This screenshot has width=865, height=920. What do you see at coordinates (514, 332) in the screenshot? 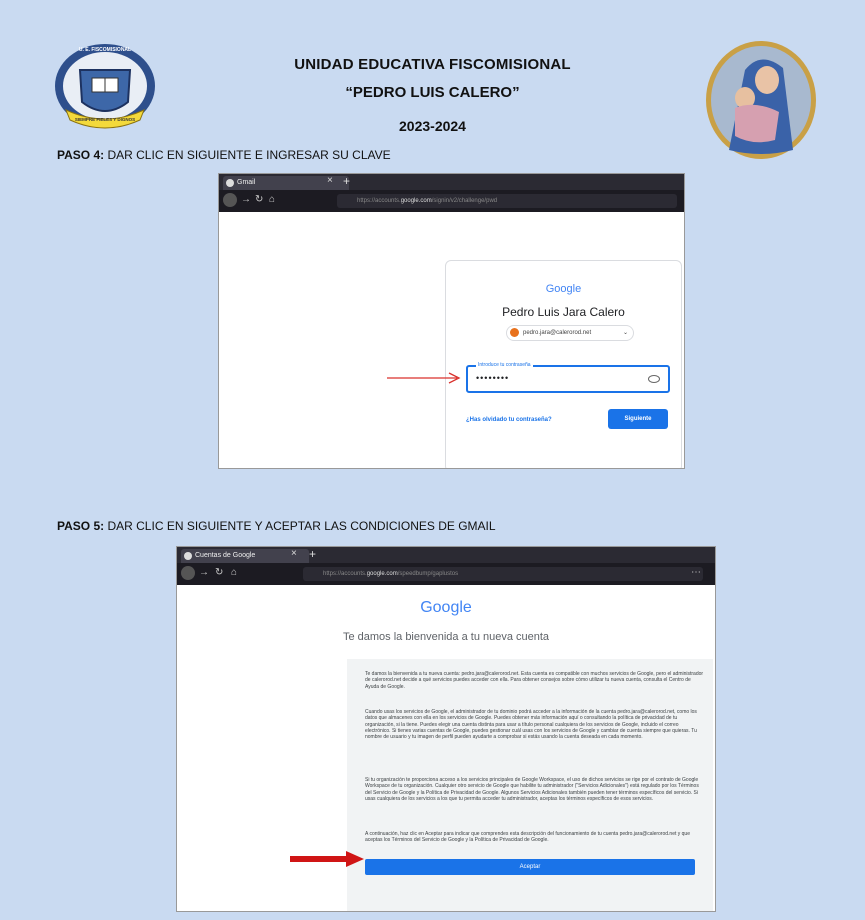
I see `avatar` at bounding box center [514, 332].